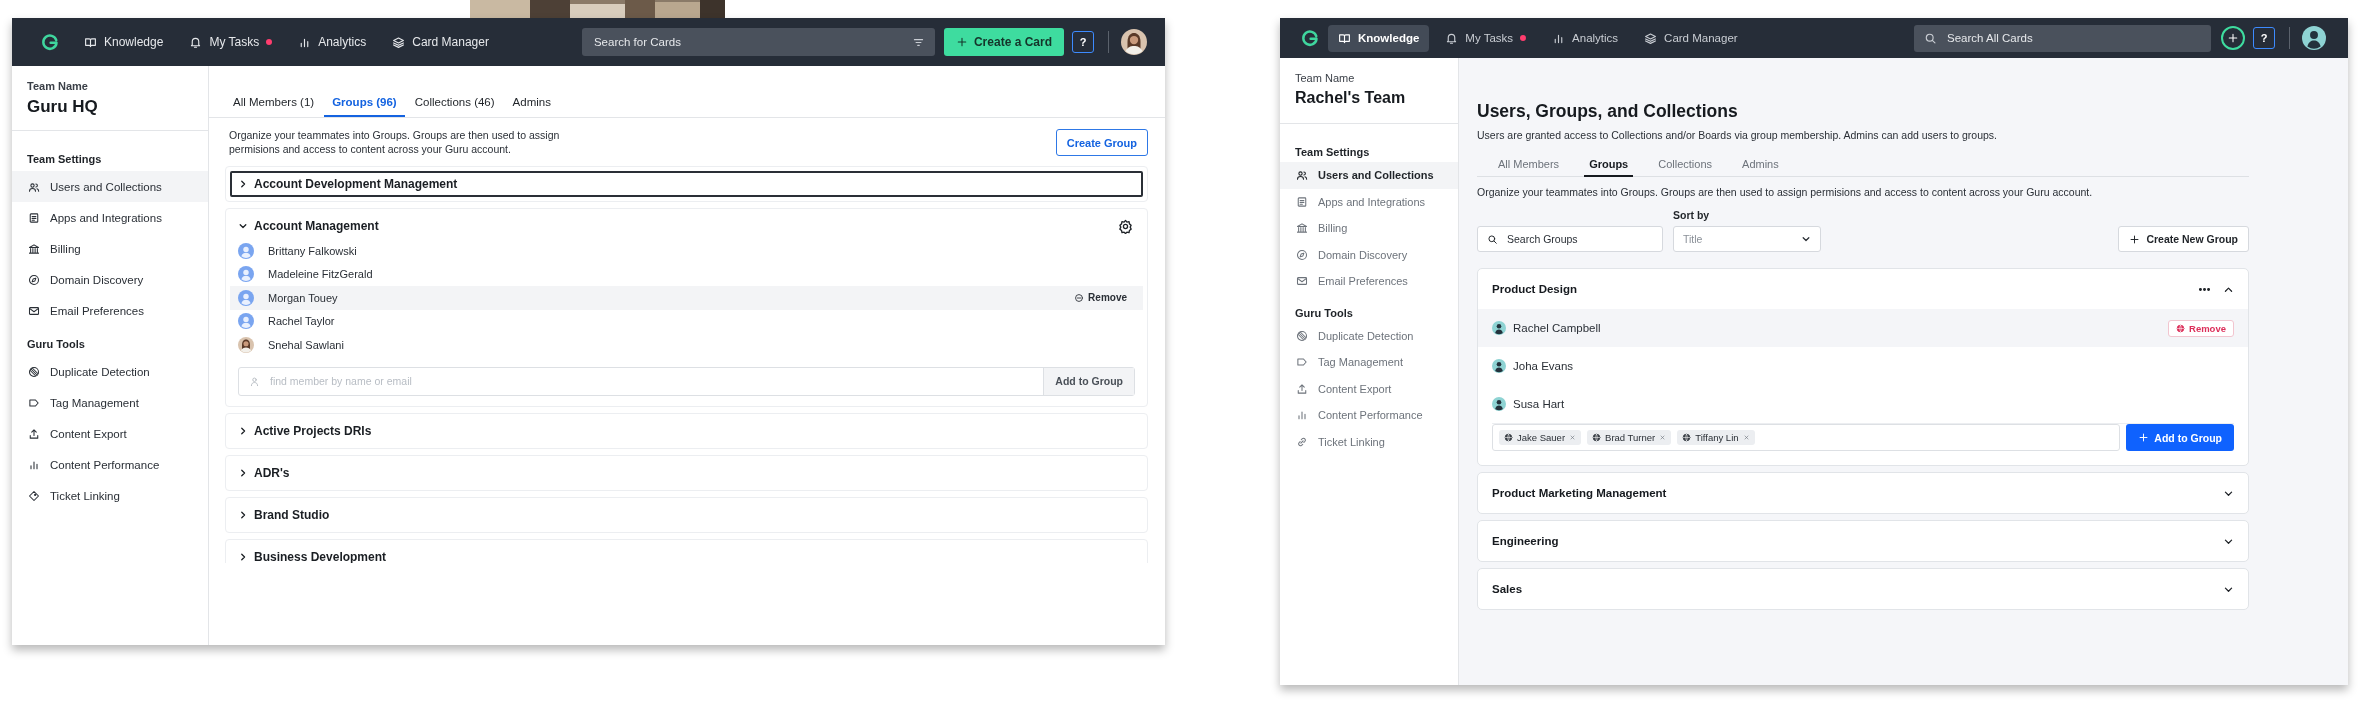 Image resolution: width=2375 pixels, height=712 pixels. What do you see at coordinates (1302, 441) in the screenshot?
I see `link-icon` at bounding box center [1302, 441].